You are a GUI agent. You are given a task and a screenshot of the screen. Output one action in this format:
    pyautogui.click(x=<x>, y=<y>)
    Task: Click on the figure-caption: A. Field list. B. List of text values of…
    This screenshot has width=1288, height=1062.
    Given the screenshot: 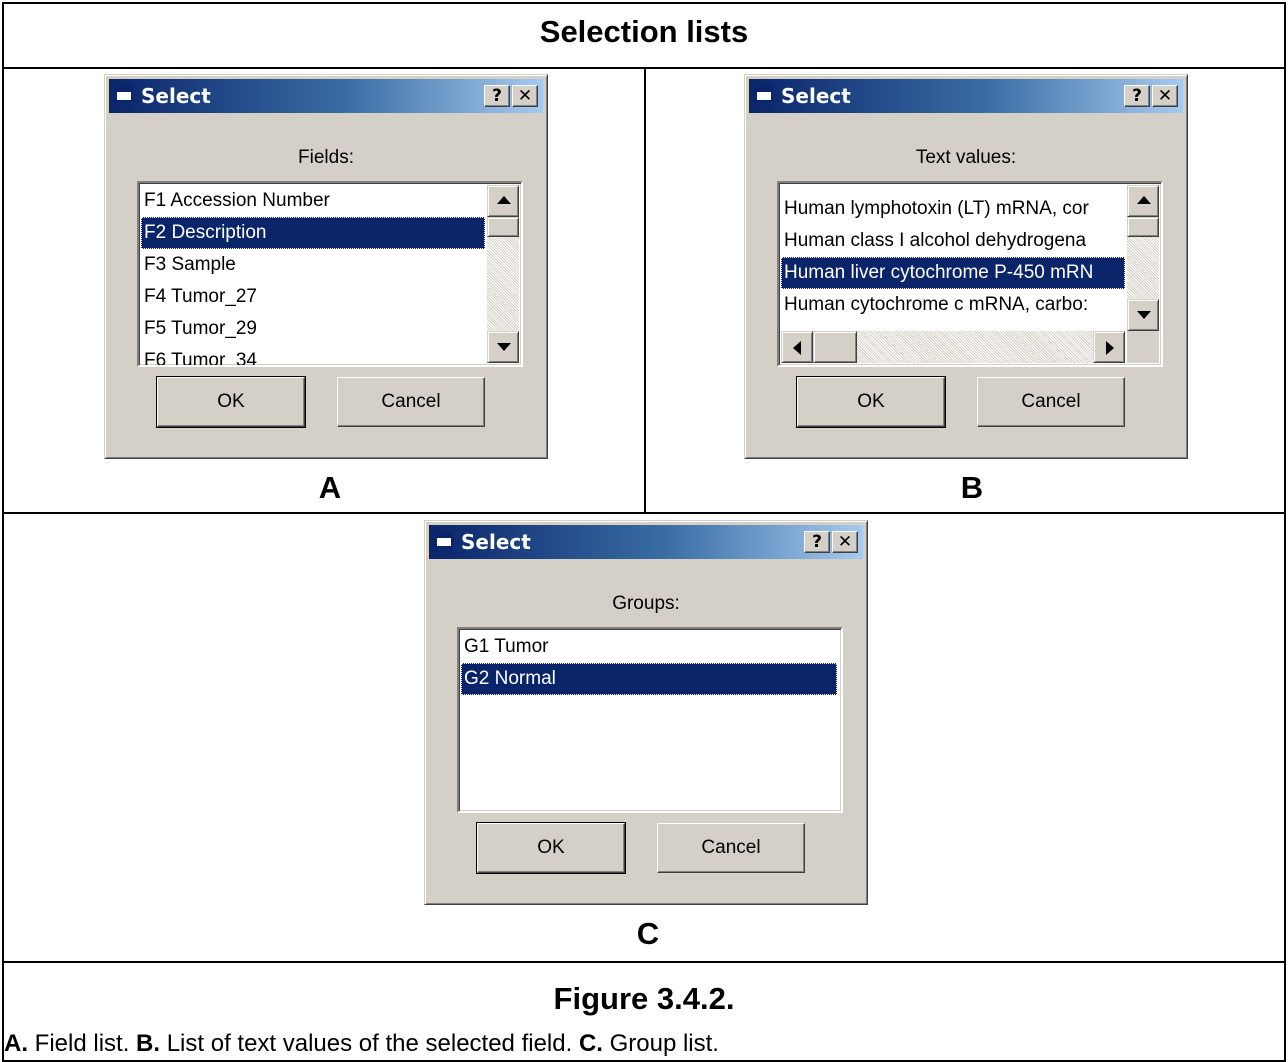 What is the action you would take?
    pyautogui.click(x=361, y=1044)
    